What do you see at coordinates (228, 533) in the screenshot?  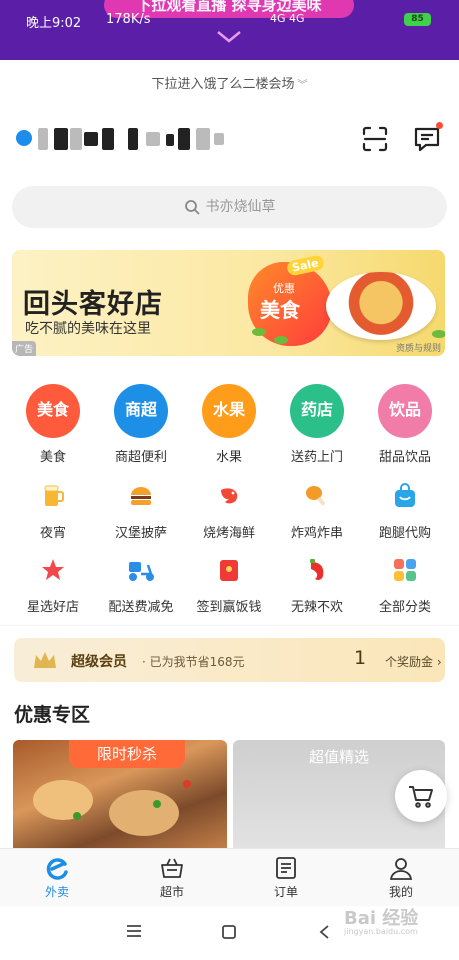 I see `category-label: 烧烤海鲜` at bounding box center [228, 533].